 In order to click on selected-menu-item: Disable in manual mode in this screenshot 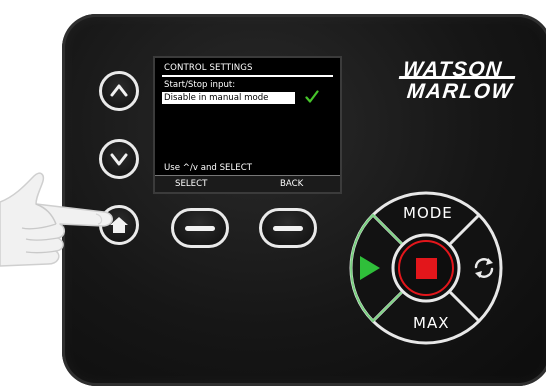, I will do `click(228, 98)`.